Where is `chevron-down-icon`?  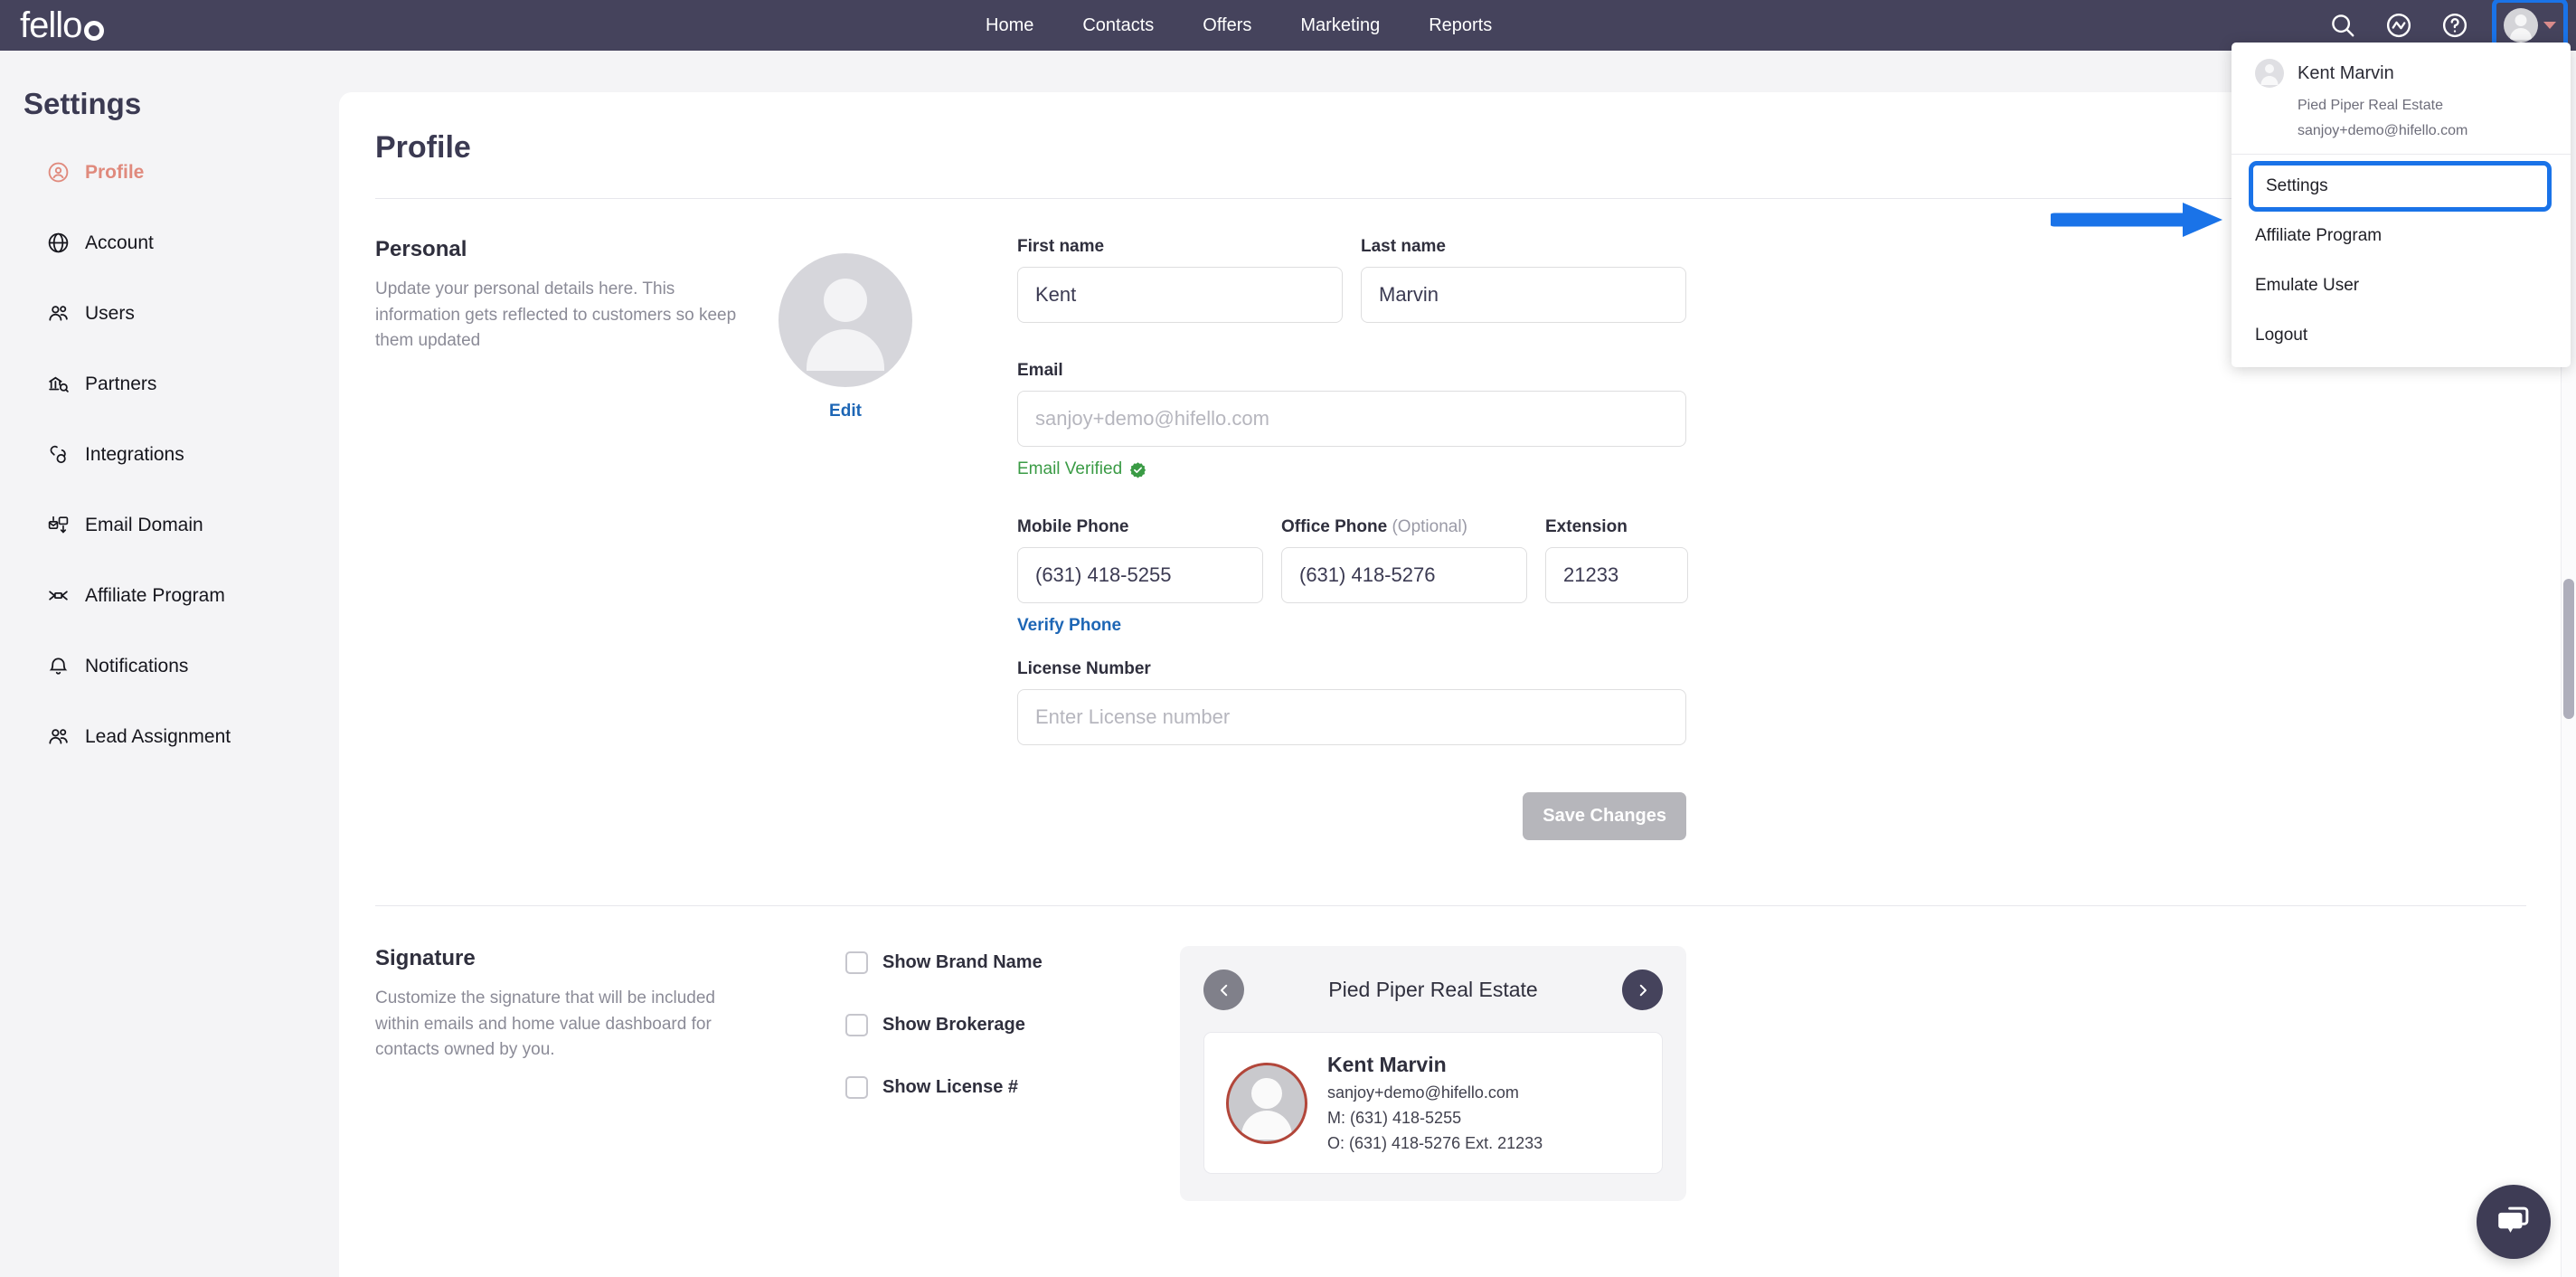
chevron-down-icon is located at coordinates (2549, 25).